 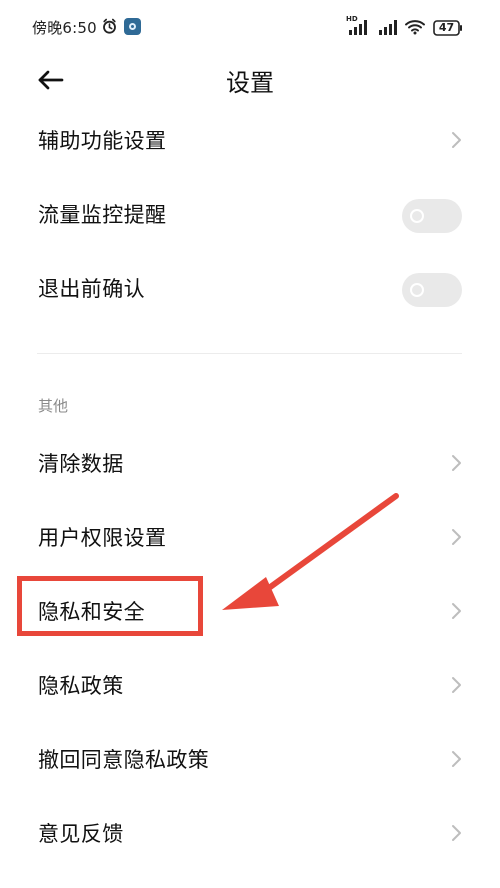 What do you see at coordinates (446, 27) in the screenshot?
I see `battery-level: 47` at bounding box center [446, 27].